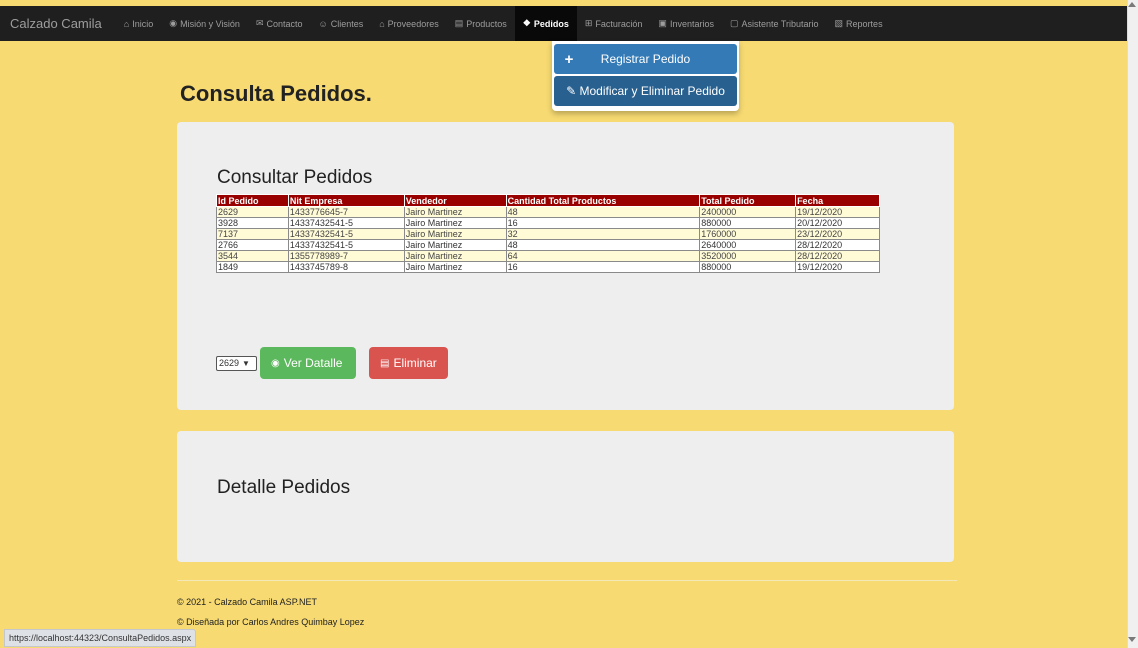  I want to click on footer-copyright: © 2021 - Calzado Camila ASP.NET, so click(247, 602).